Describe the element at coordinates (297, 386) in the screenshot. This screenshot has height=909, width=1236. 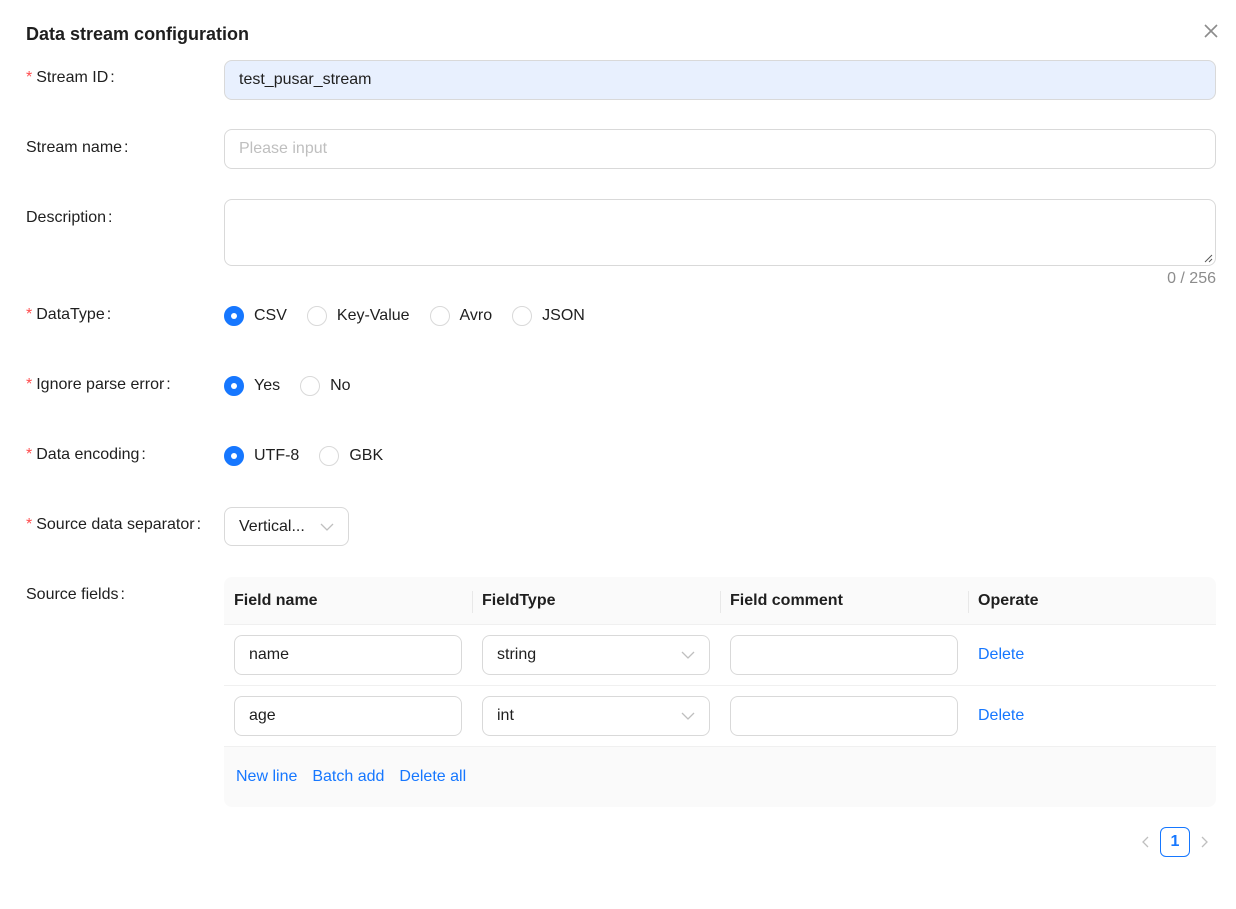
I see `ignore-parse-error-radio-group: Yes No` at that location.